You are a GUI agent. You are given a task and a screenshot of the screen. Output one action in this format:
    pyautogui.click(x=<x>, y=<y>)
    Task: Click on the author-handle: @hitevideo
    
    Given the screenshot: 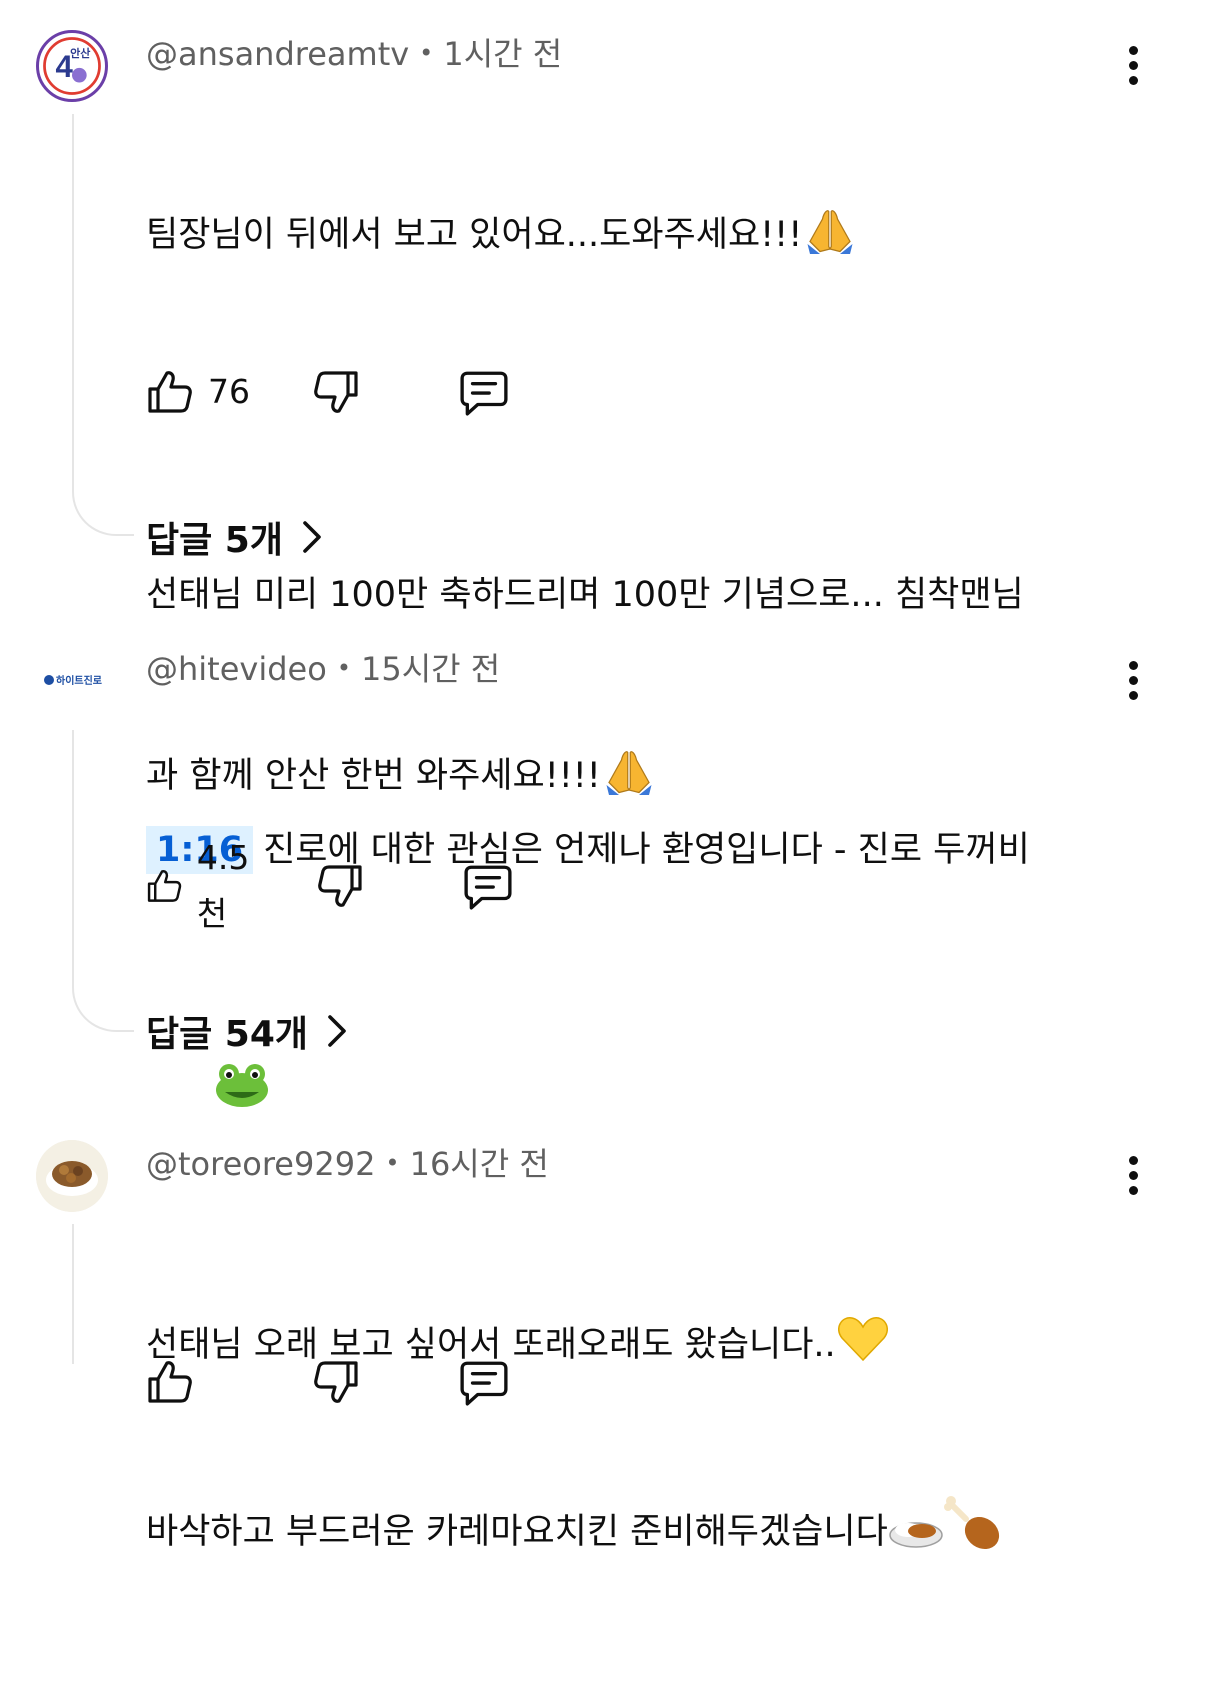 What is the action you would take?
    pyautogui.click(x=236, y=669)
    